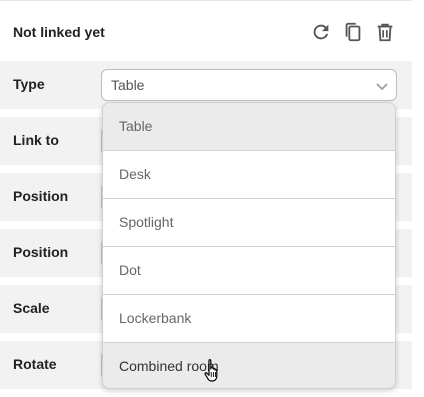  What do you see at coordinates (249, 271) in the screenshot?
I see `type-option-dot: Dot` at bounding box center [249, 271].